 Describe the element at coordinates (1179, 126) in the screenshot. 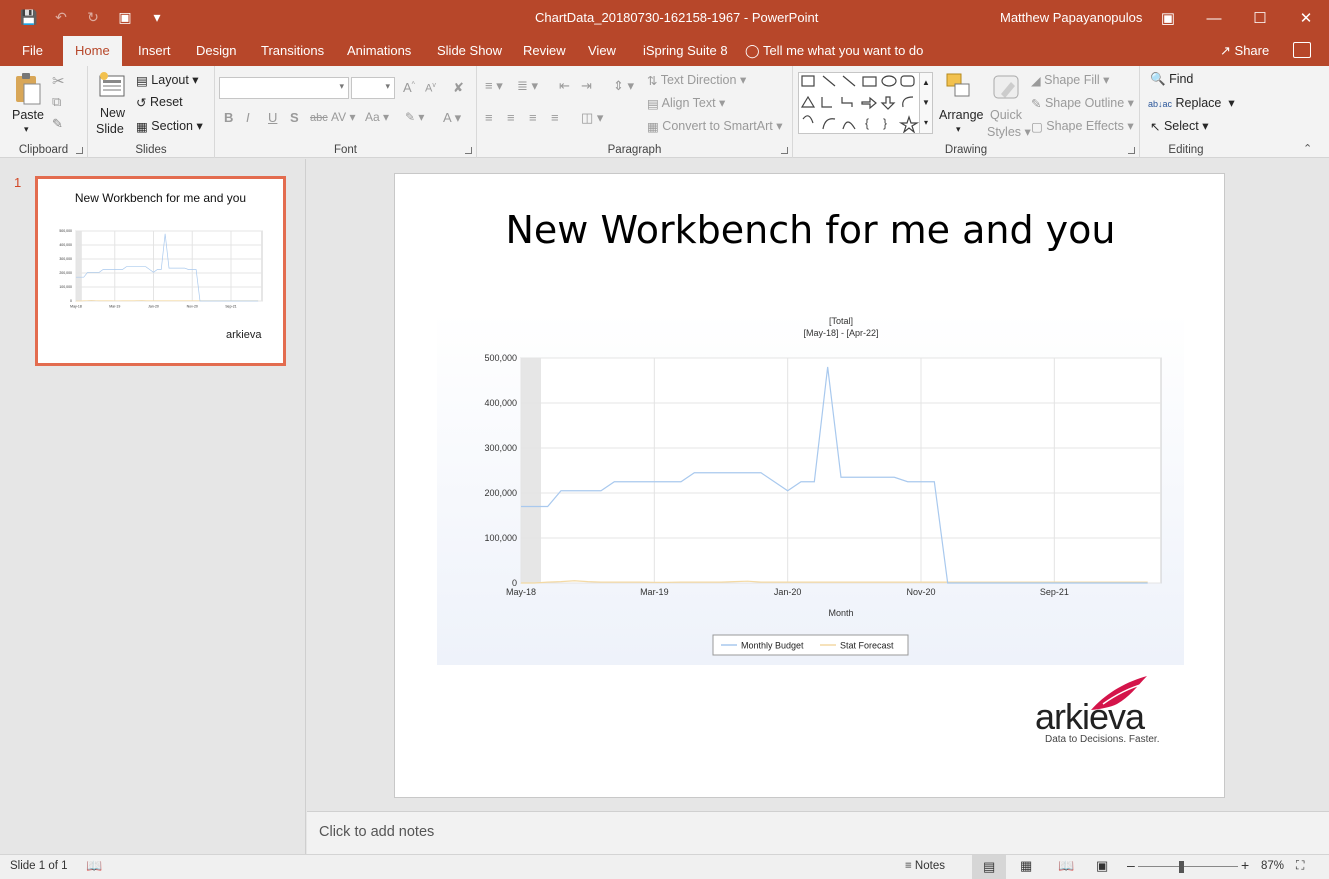

I see `select-button: ↖ Select ▾` at that location.